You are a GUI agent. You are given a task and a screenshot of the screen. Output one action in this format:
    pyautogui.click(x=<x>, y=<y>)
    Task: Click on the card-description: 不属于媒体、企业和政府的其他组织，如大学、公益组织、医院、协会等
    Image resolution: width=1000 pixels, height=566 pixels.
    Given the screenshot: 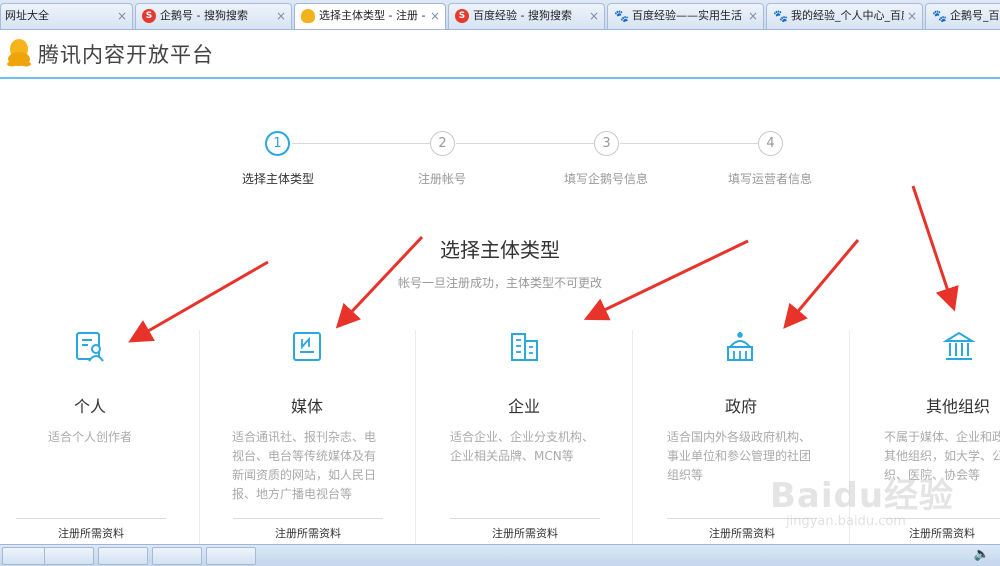 What is the action you would take?
    pyautogui.click(x=942, y=456)
    